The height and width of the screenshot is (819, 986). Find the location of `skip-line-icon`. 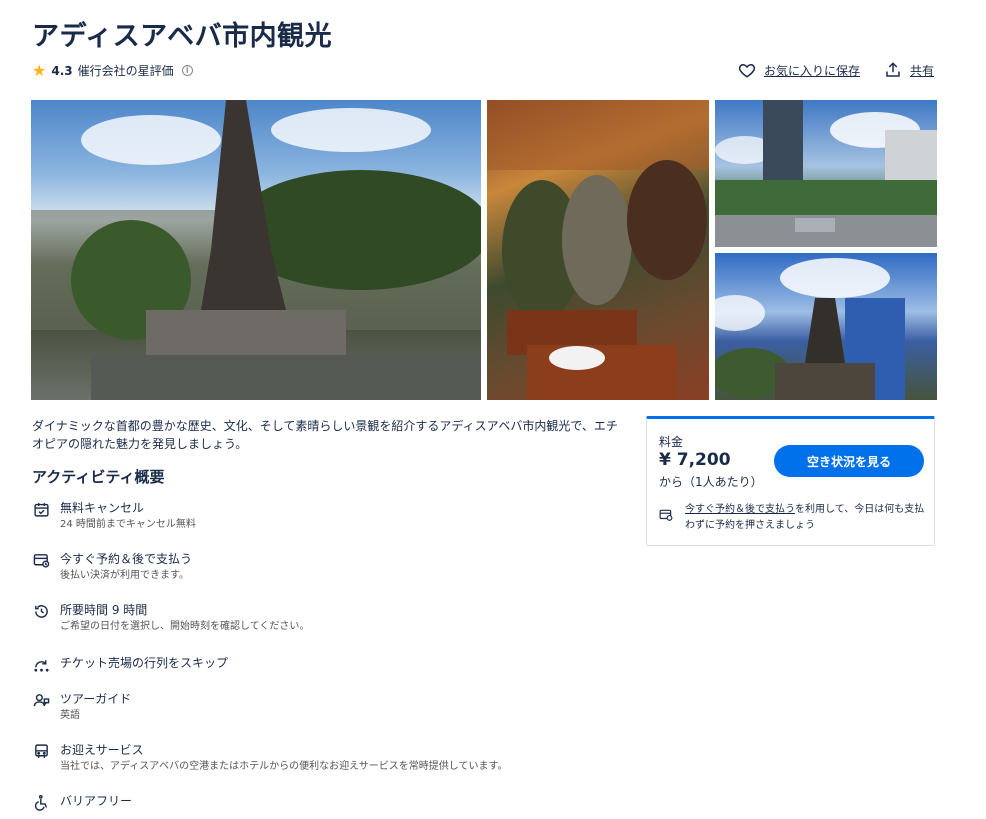

skip-line-icon is located at coordinates (41, 664).